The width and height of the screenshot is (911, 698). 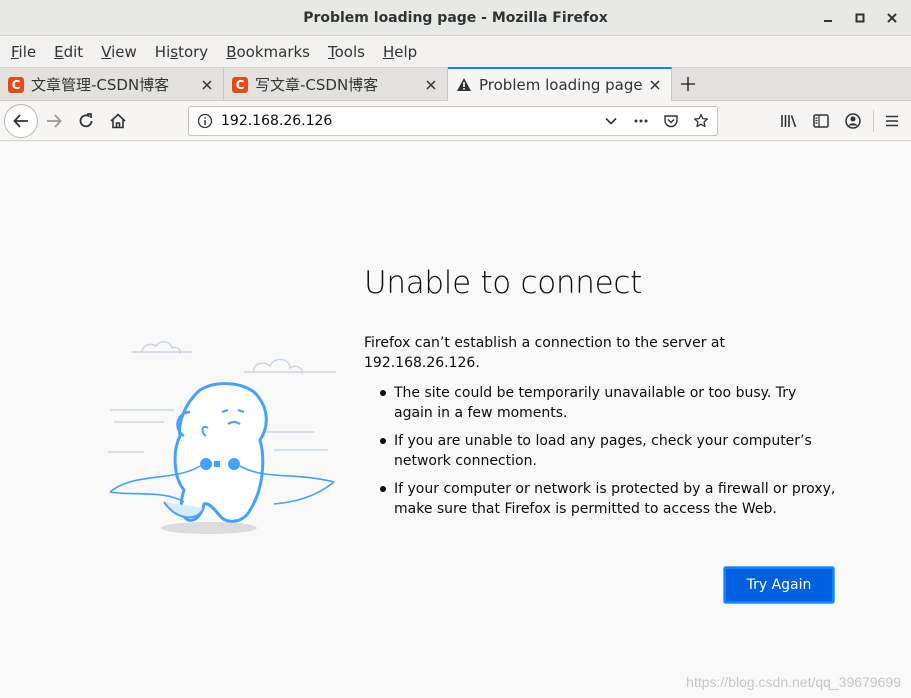 I want to click on tab-problem-loading: Problem loading page, so click(x=560, y=84).